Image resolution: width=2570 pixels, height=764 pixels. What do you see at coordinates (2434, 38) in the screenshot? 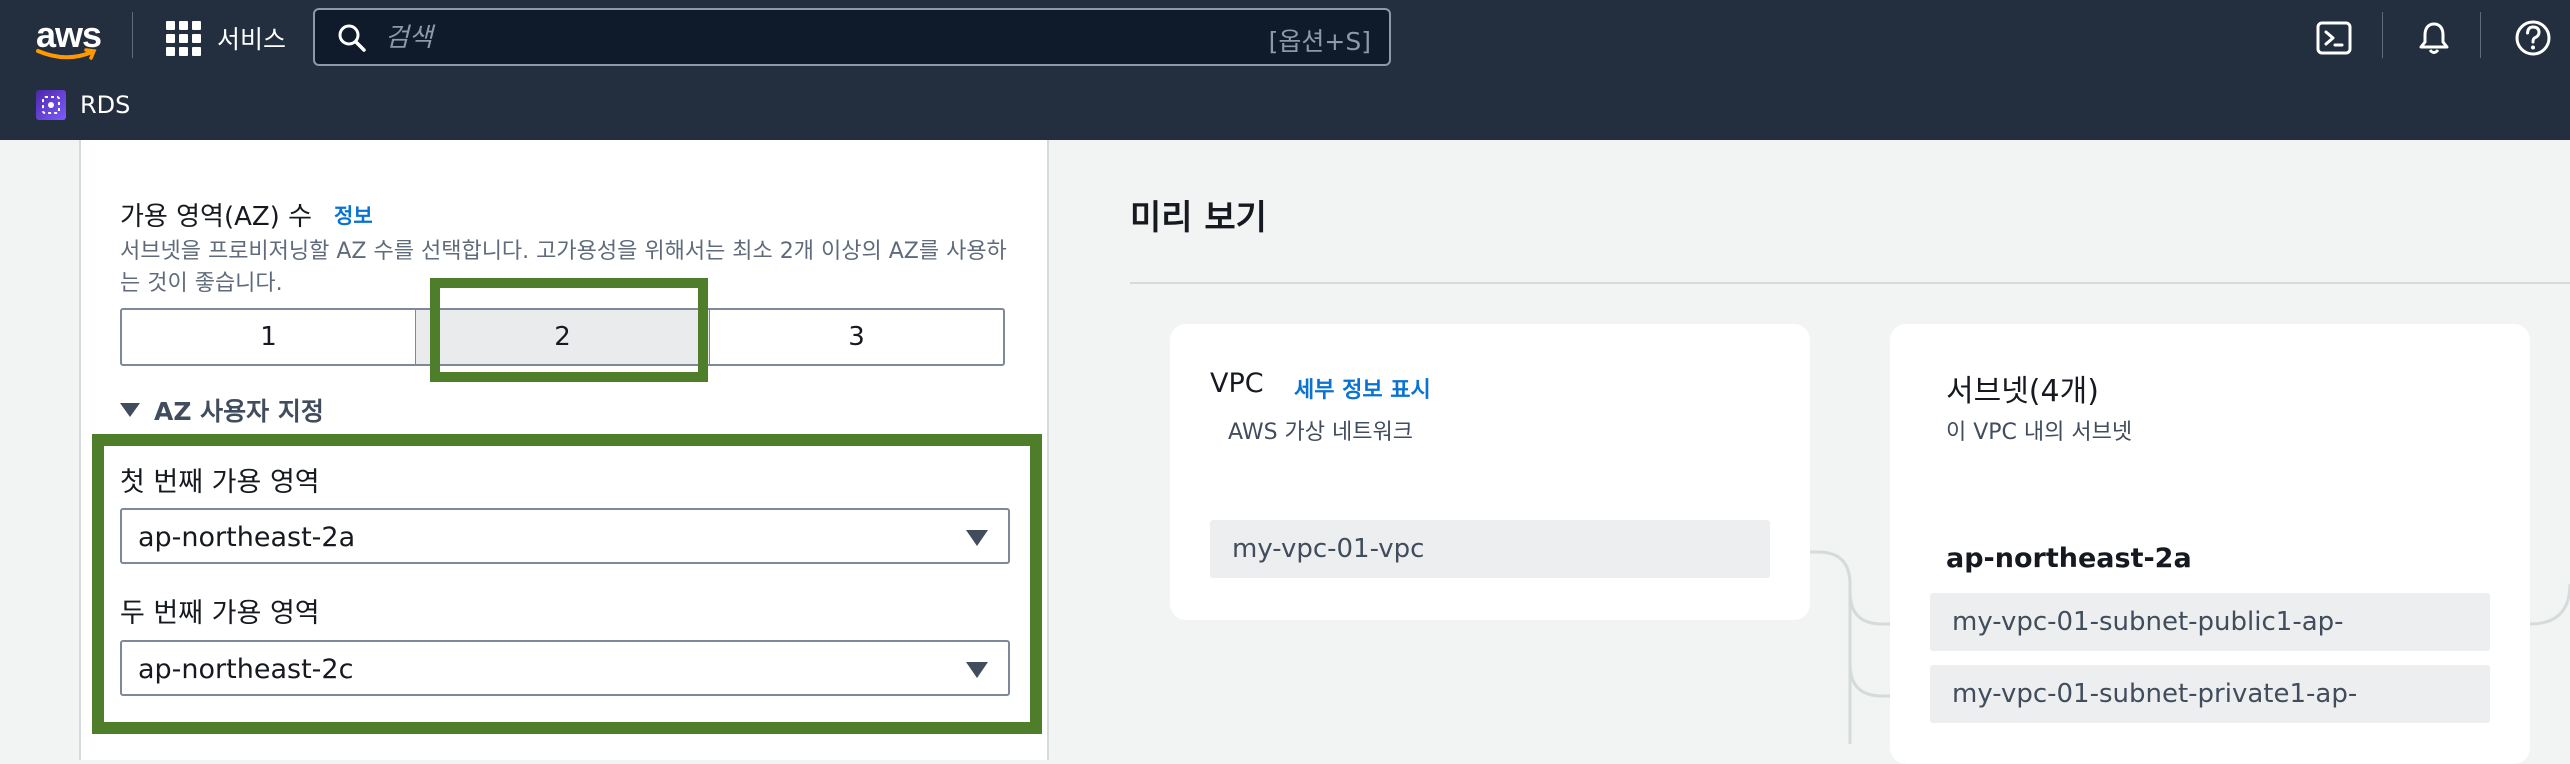
I see `bell-icon` at bounding box center [2434, 38].